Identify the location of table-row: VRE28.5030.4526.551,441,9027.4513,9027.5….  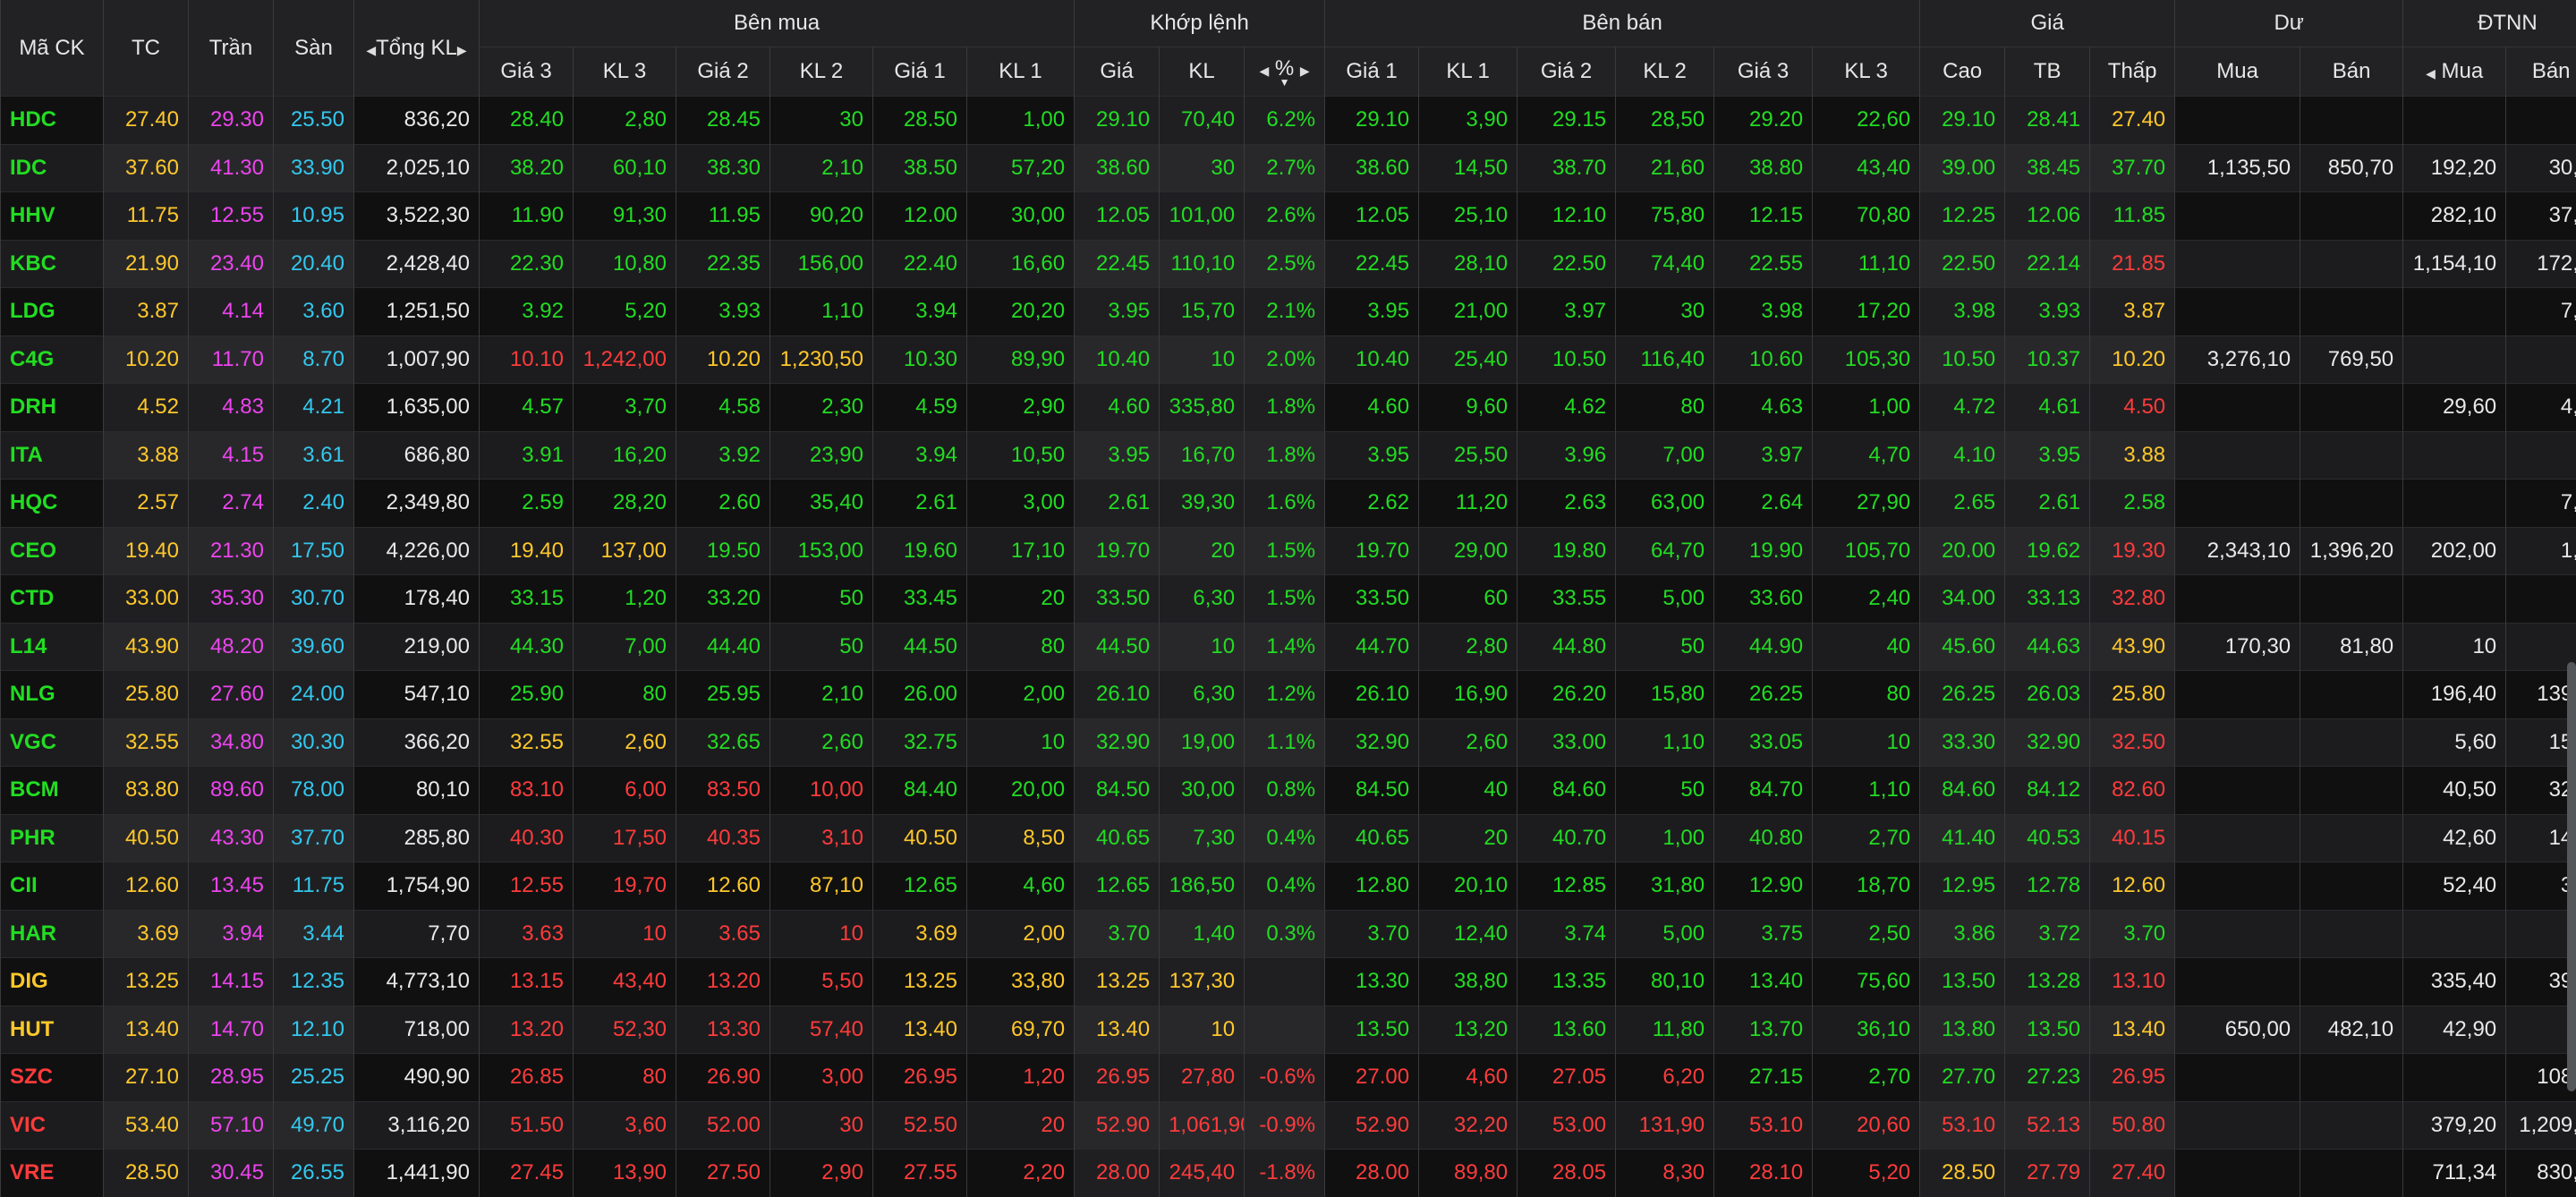
(1288, 1173).